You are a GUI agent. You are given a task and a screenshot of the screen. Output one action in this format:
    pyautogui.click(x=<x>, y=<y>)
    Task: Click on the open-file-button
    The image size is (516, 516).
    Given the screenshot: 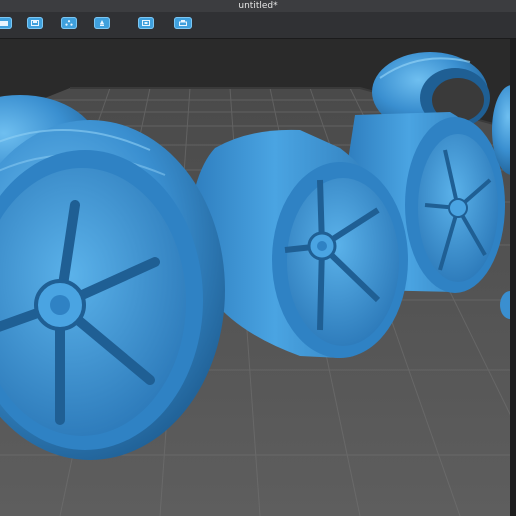 What is the action you would take?
    pyautogui.click(x=6, y=23)
    